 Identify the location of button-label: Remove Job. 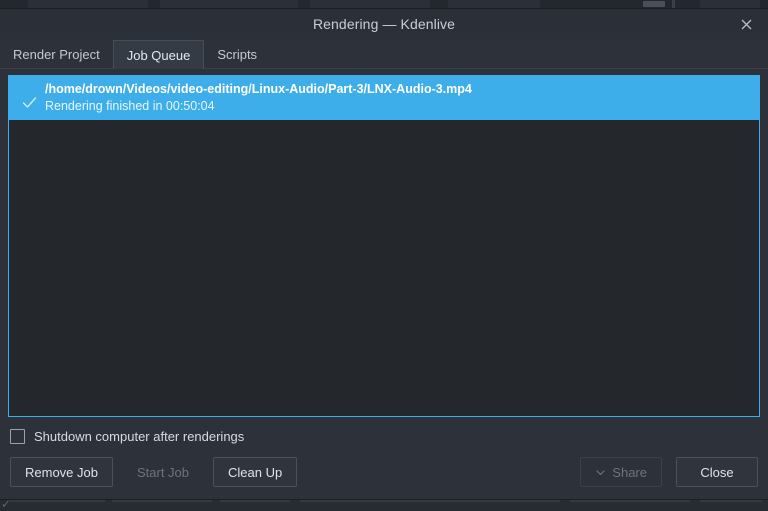
(61, 472).